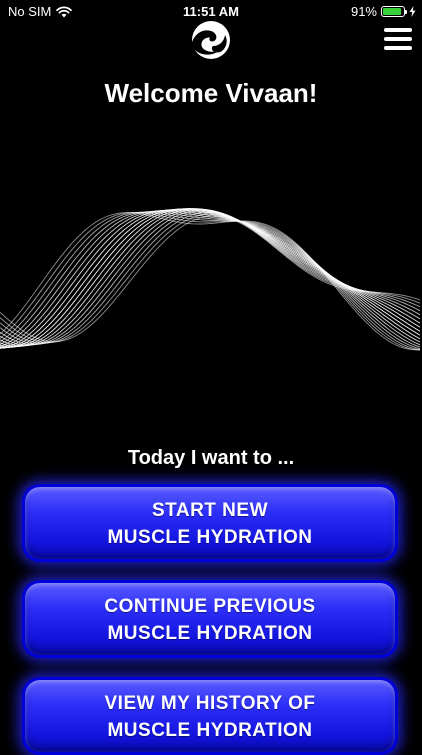 Image resolution: width=422 pixels, height=755 pixels. I want to click on welcome-title: Welcome Vivaan!, so click(211, 93).